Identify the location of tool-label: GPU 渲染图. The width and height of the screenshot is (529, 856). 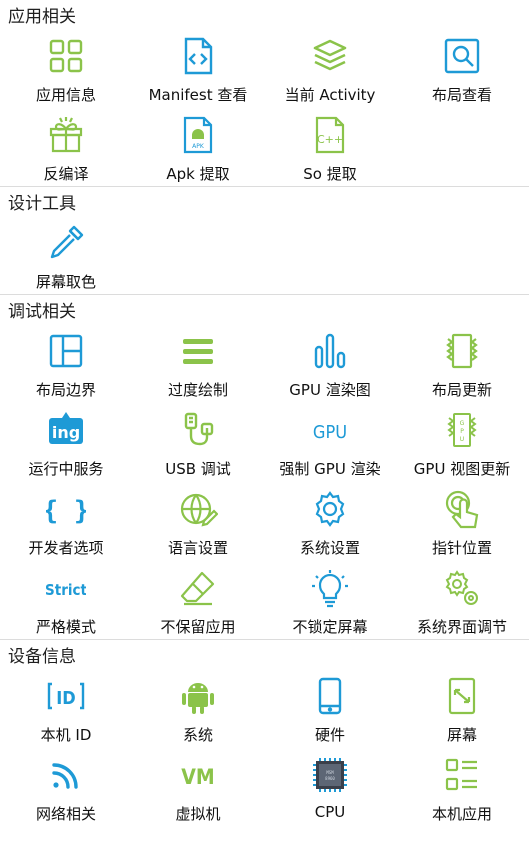
(330, 390).